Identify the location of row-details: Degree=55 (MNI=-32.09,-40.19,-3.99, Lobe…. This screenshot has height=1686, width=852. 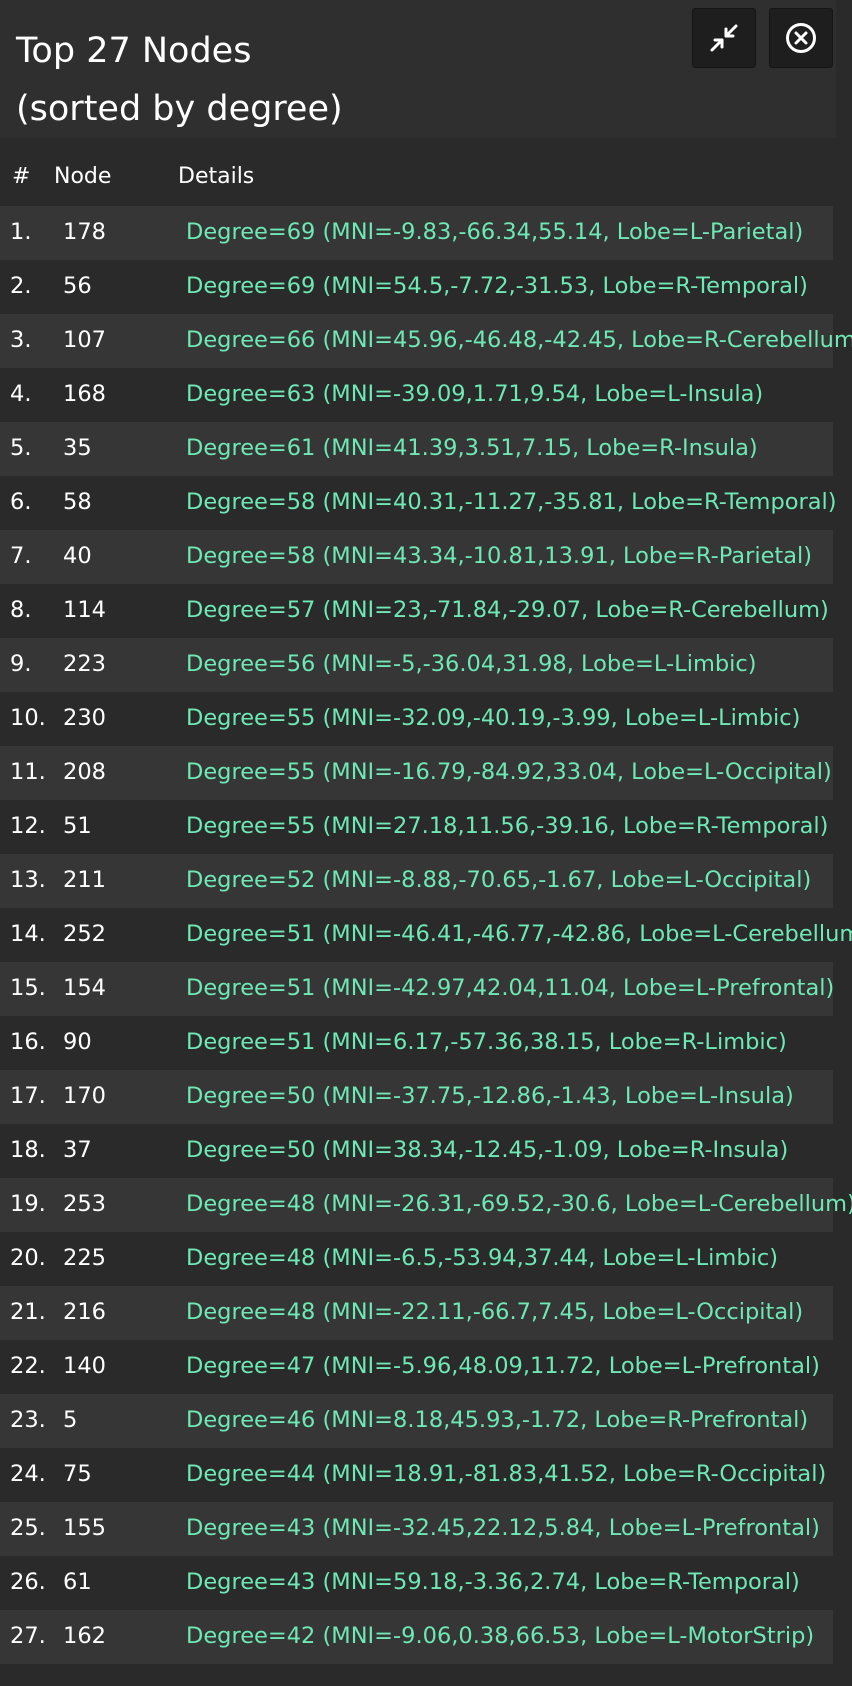
(493, 718).